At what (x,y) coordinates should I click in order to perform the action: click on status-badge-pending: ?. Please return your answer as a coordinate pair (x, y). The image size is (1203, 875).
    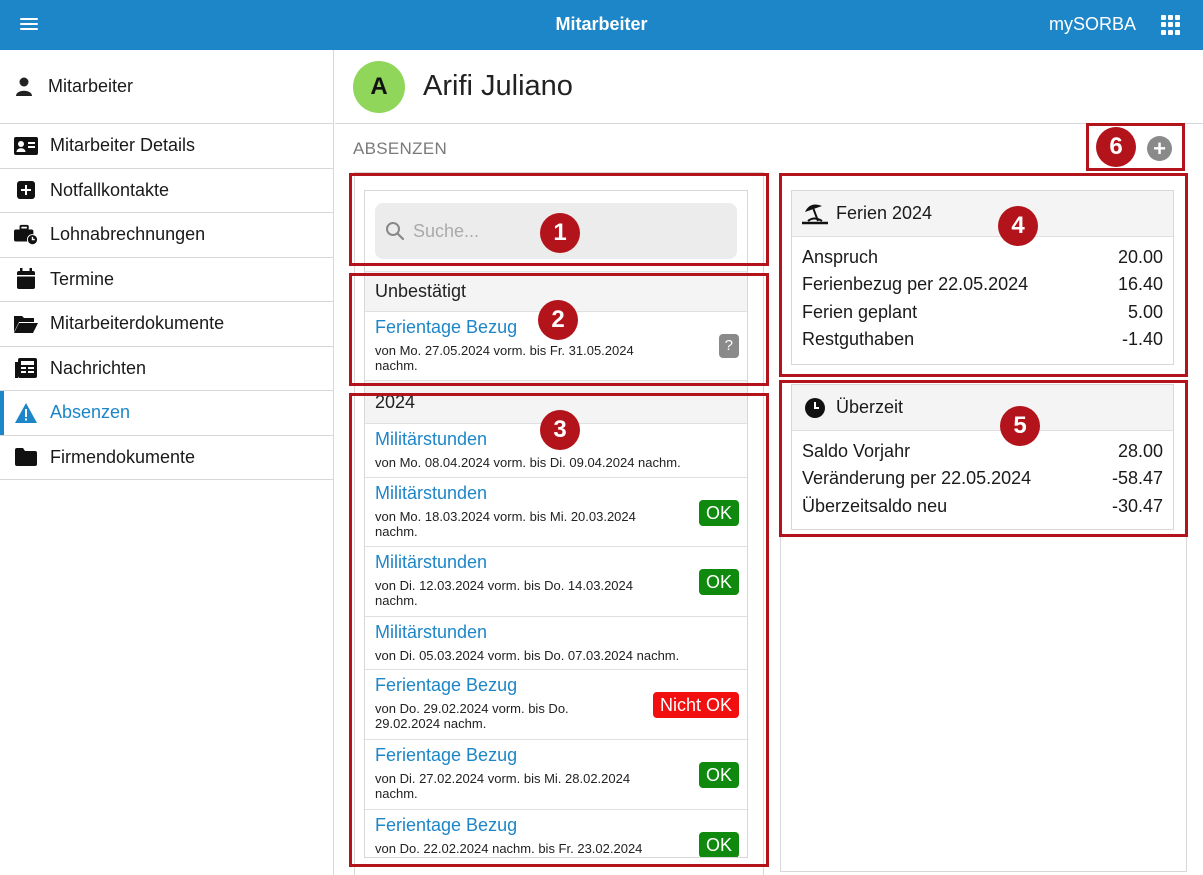
    Looking at the image, I should click on (728, 346).